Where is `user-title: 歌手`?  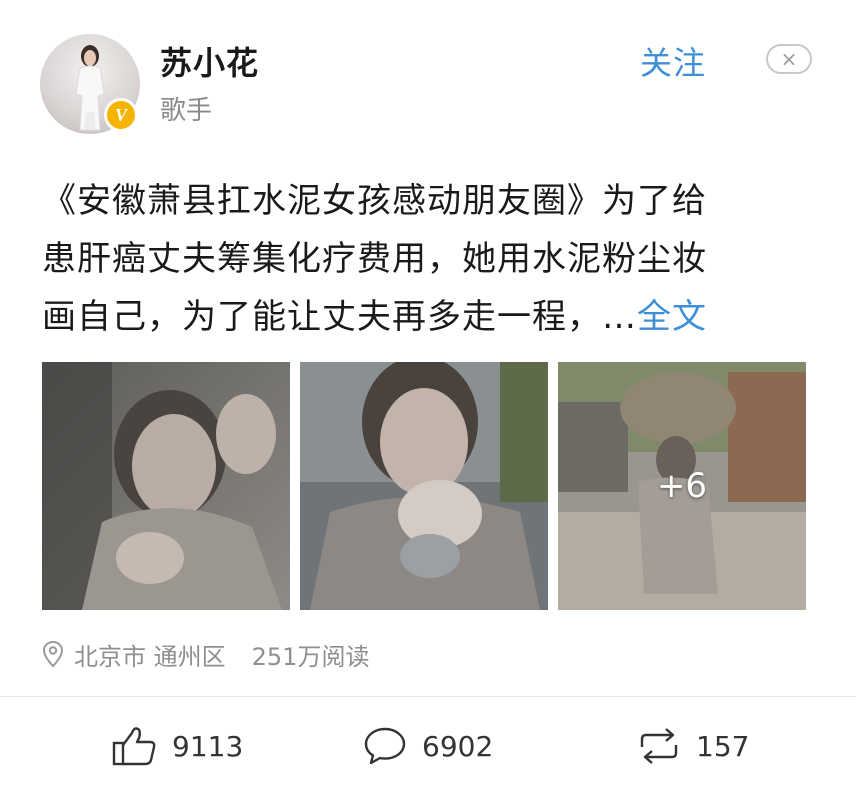
user-title: 歌手 is located at coordinates (186, 111).